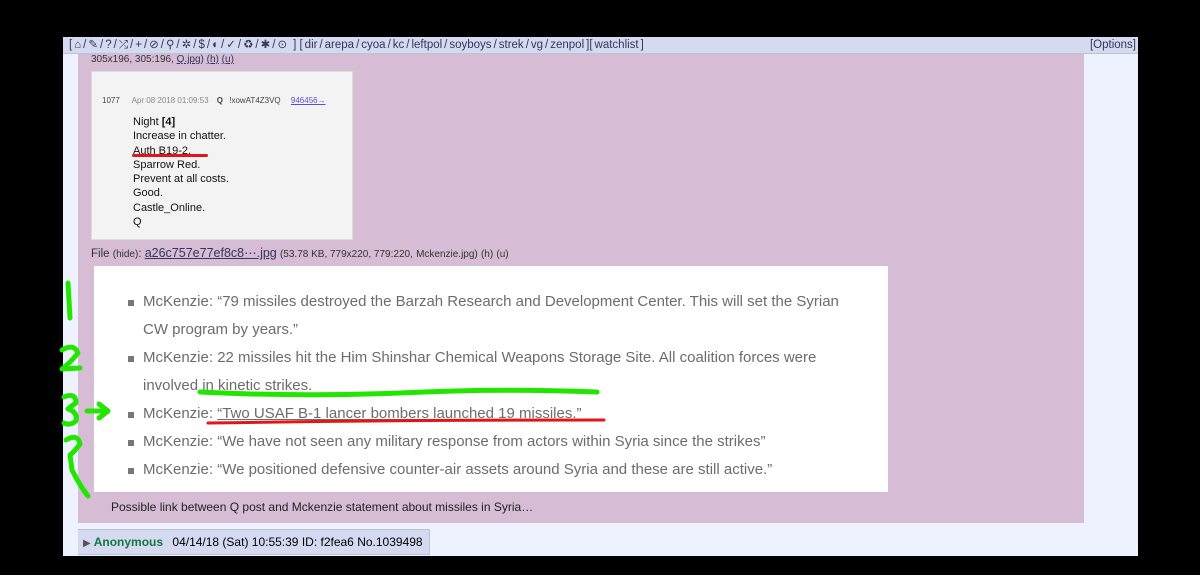 The width and height of the screenshot is (1200, 575). Describe the element at coordinates (398, 392) in the screenshot. I see `annotation-swoosh` at that location.